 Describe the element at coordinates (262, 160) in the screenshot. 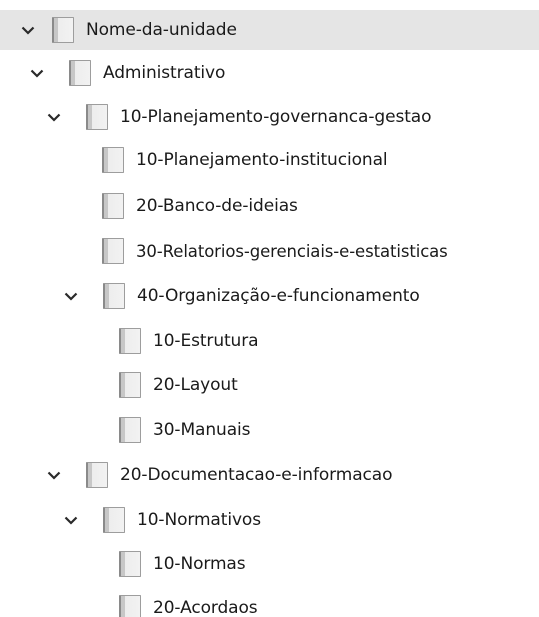

I see `tree-item-label: 10-Planejamento-institucional` at that location.